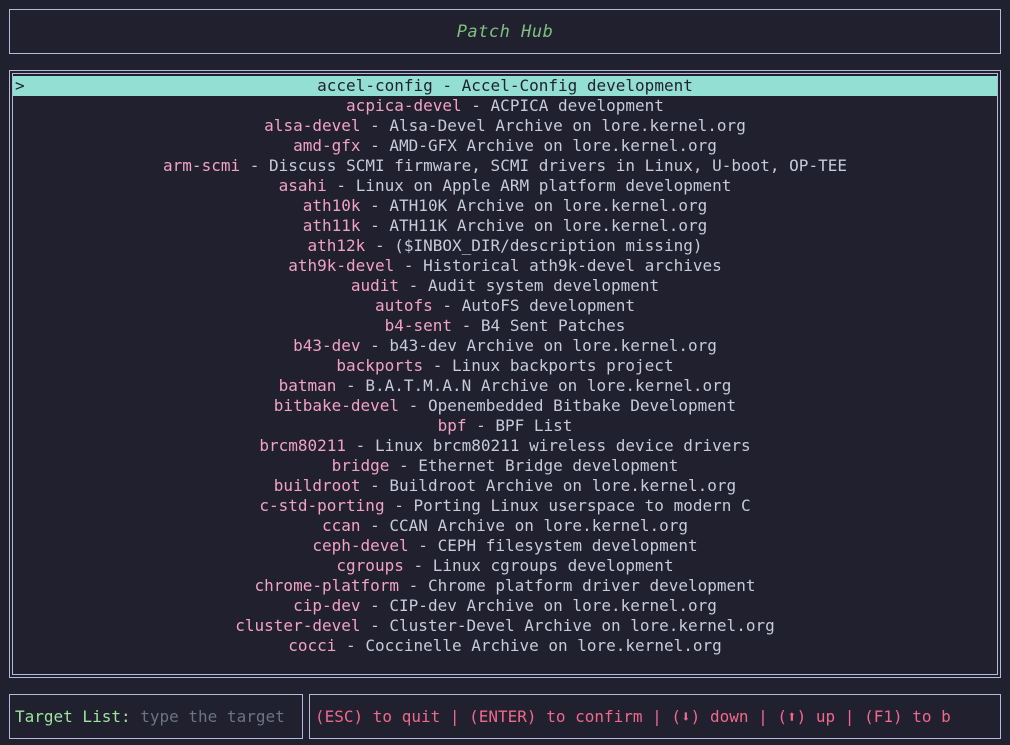  I want to click on list-item-name: bitbake-devel, so click(336, 405).